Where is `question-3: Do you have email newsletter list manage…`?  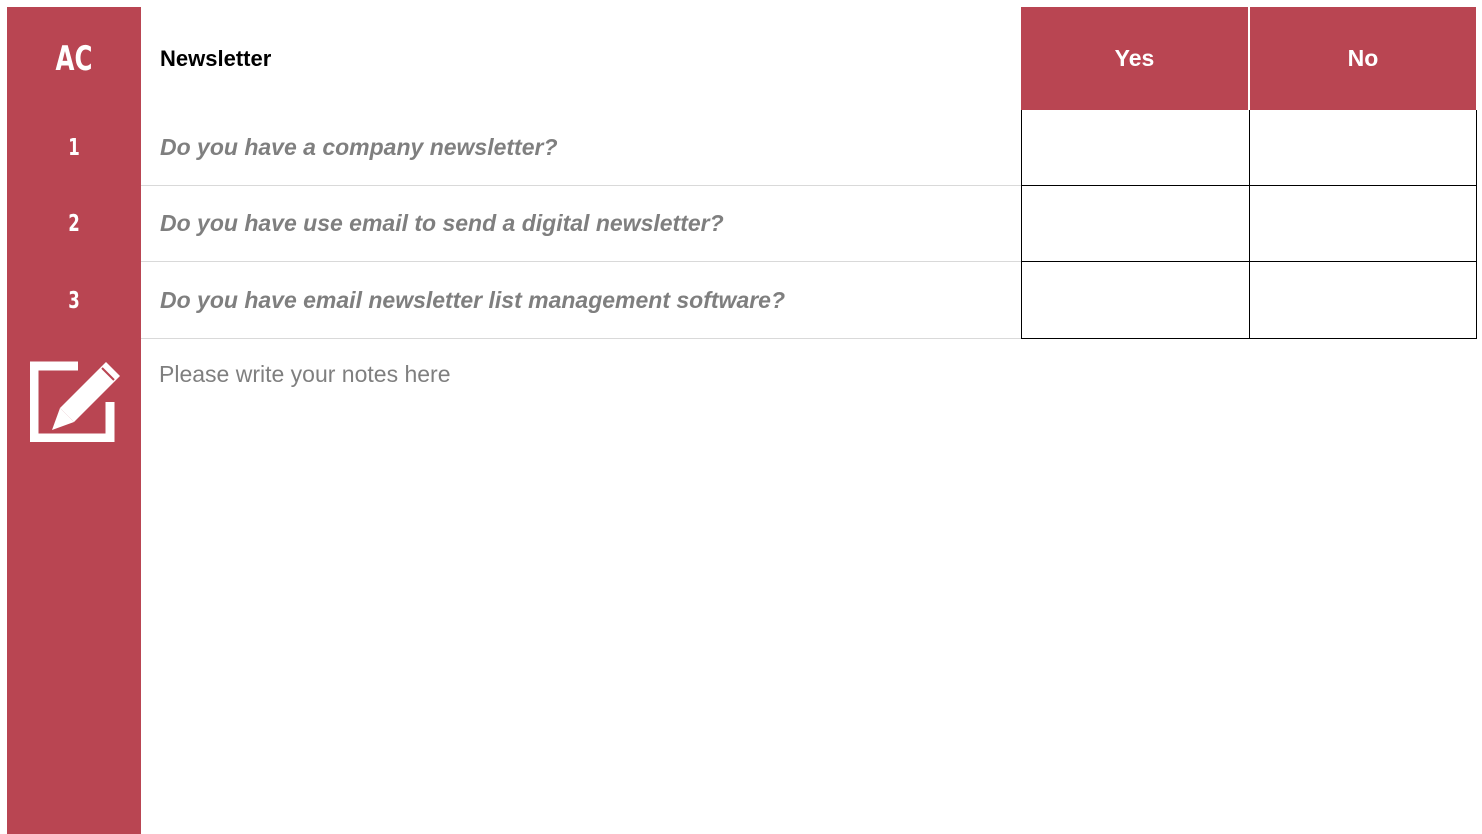
question-3: Do you have email newsletter list manage… is located at coordinates (581, 300).